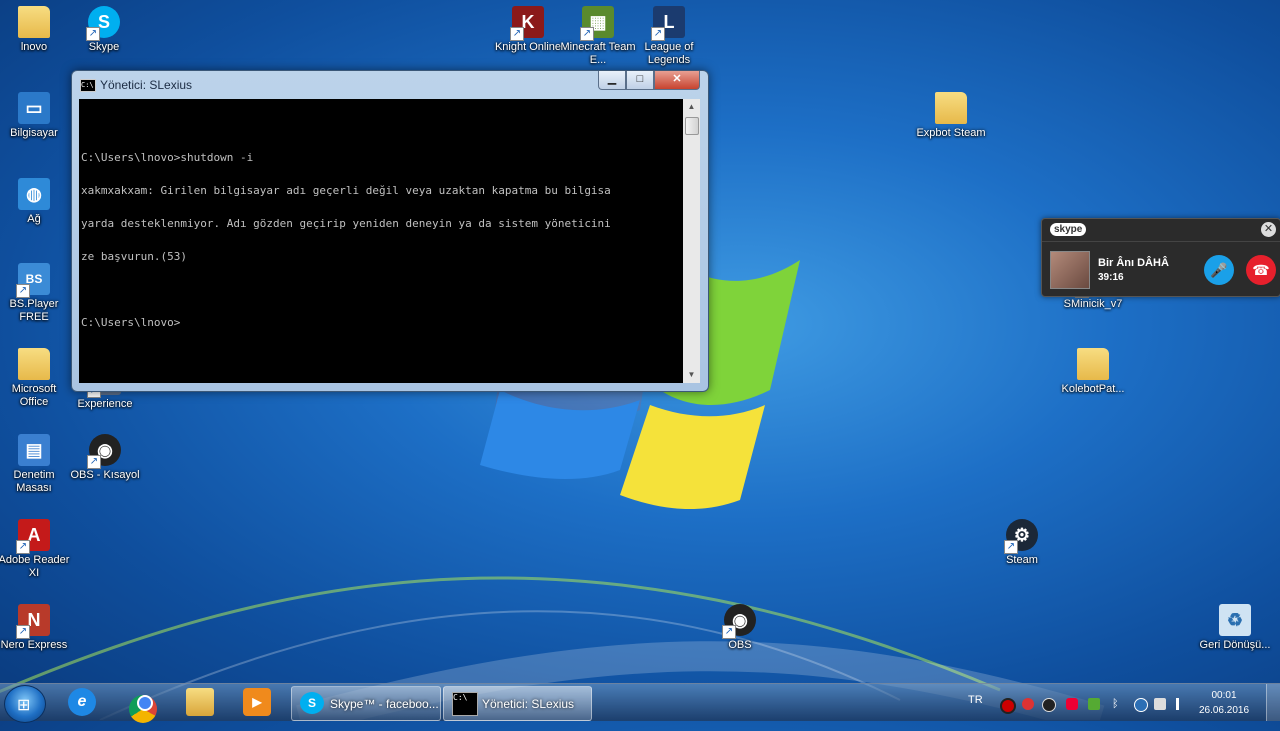  I want to click on scroll-down-icon: ▼, so click(691, 375).